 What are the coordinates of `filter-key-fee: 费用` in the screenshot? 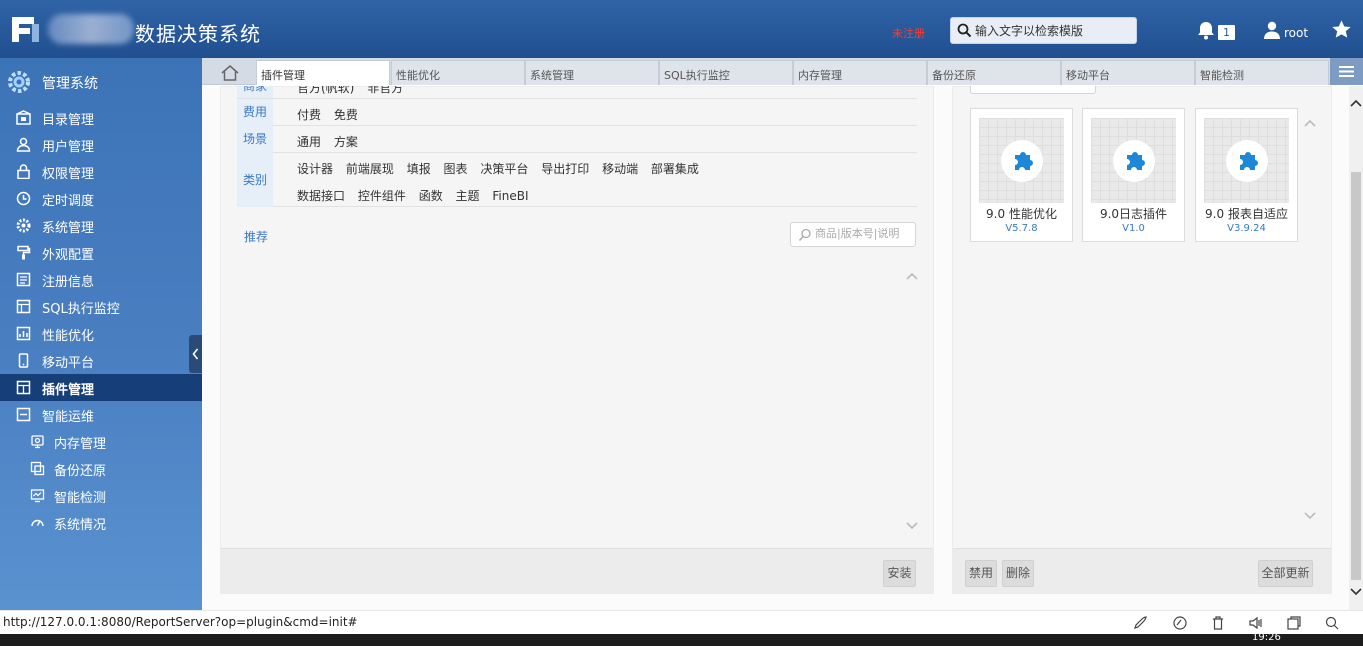 It's located at (255, 112).